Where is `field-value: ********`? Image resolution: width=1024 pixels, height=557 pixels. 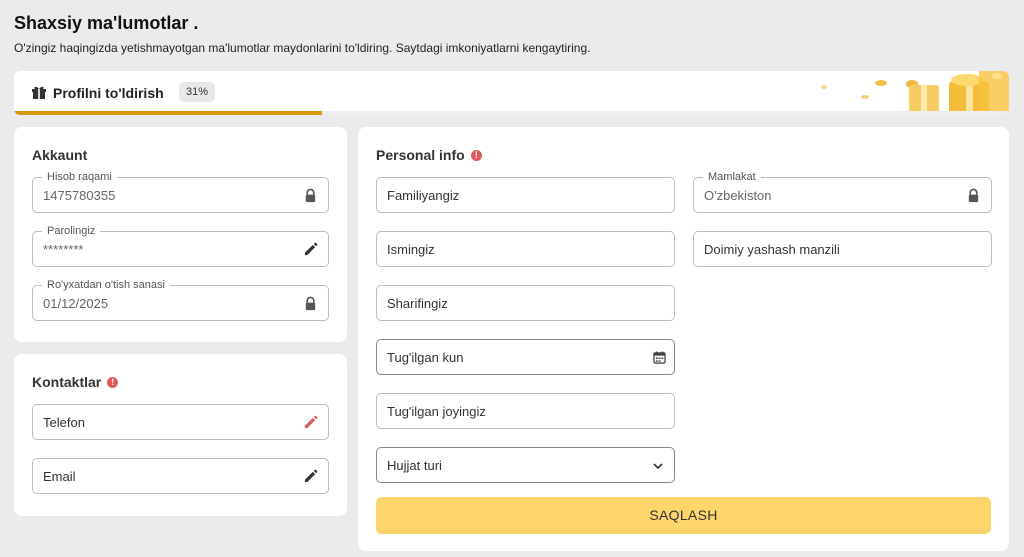 field-value: ******** is located at coordinates (63, 249).